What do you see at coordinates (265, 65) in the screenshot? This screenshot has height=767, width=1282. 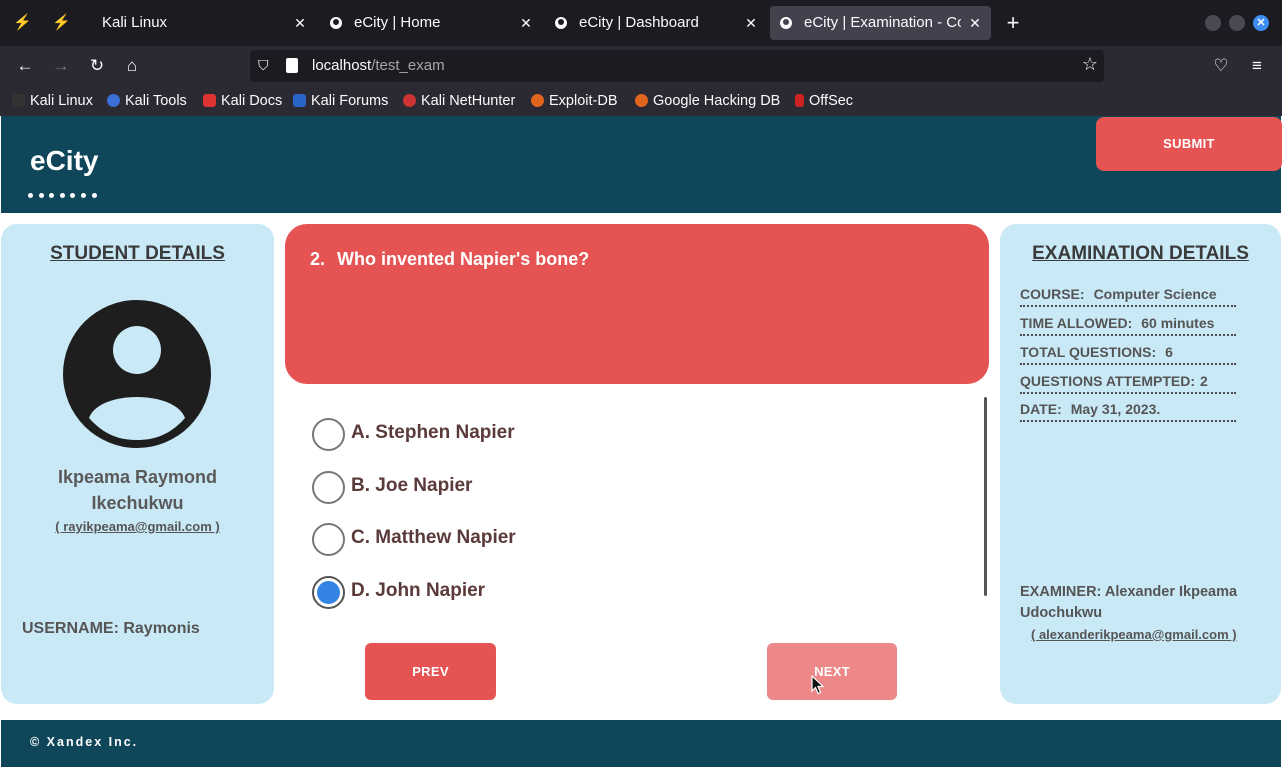 I see `shield-icon: ⛉` at bounding box center [265, 65].